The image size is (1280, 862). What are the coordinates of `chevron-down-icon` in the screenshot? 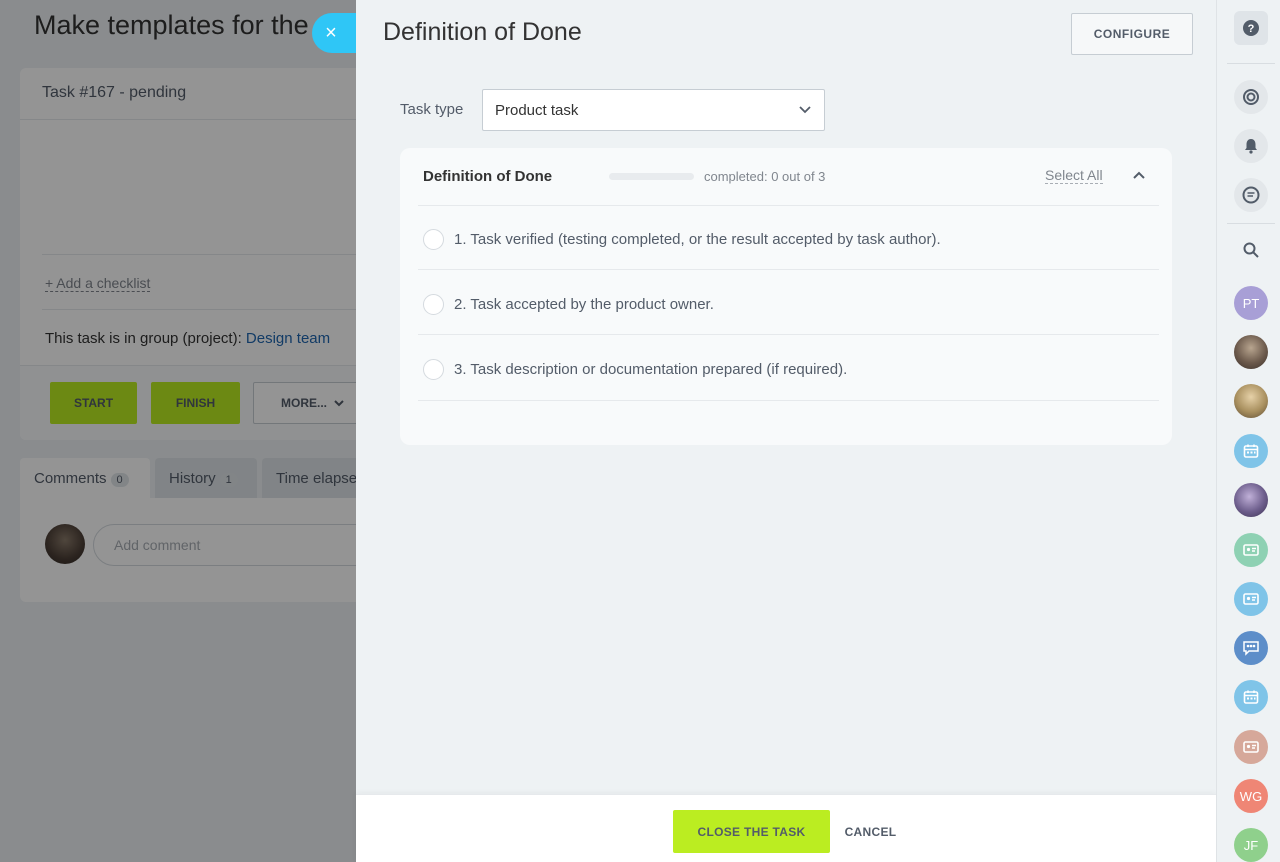 It's located at (805, 110).